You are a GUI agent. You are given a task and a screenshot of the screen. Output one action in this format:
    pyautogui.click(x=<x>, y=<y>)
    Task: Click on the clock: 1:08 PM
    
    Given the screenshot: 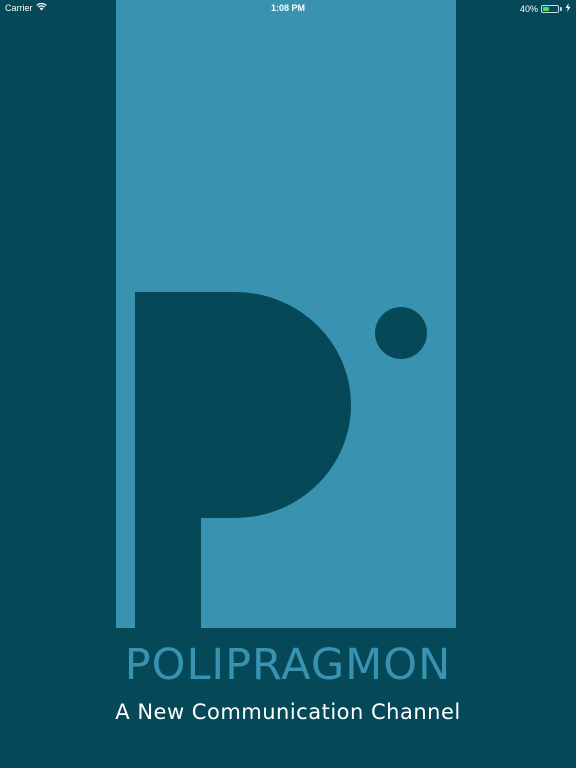 What is the action you would take?
    pyautogui.click(x=287, y=8)
    